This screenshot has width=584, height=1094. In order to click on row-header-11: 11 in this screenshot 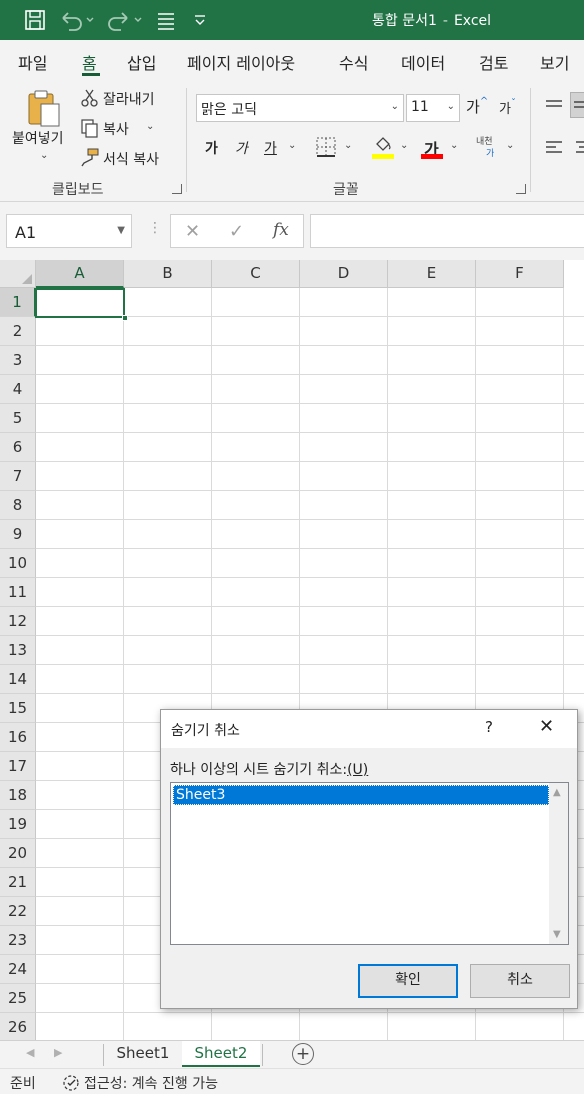, I will do `click(18, 592)`.